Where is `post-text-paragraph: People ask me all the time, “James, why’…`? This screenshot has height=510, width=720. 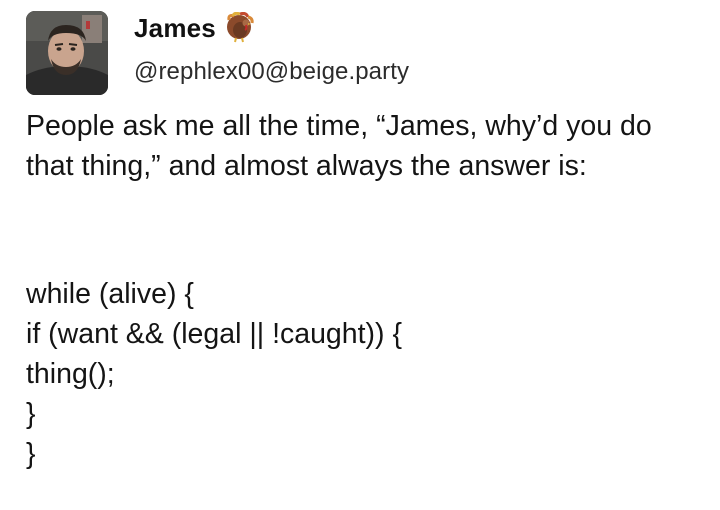 post-text-paragraph: People ask me all the time, “James, why’… is located at coordinates (339, 146).